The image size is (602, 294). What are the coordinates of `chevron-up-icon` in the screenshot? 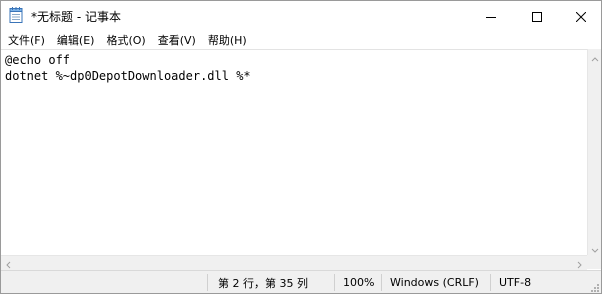 It's located at (595, 56).